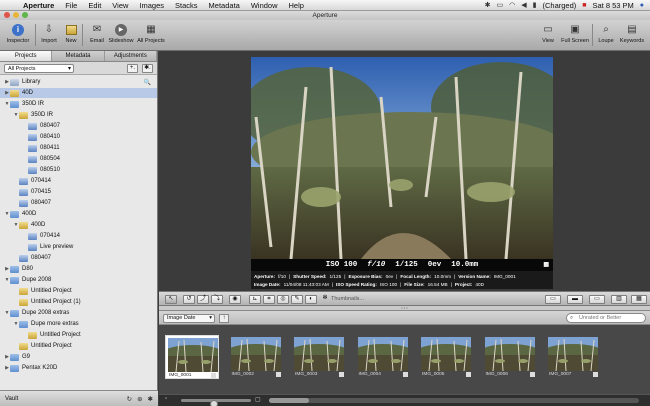 This screenshot has height=406, width=650. I want to click on redeye-tool-button: ◎, so click(283, 299).